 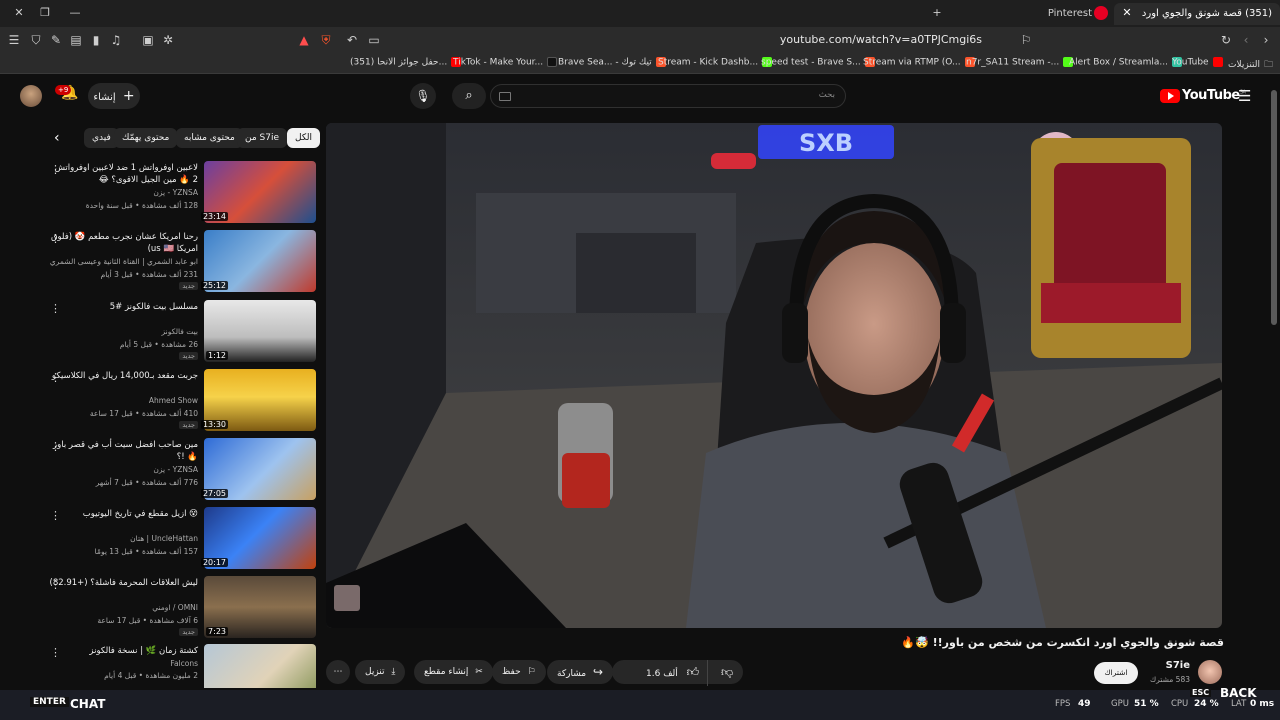 What do you see at coordinates (469, 96) in the screenshot?
I see `search-button: ⌕` at bounding box center [469, 96].